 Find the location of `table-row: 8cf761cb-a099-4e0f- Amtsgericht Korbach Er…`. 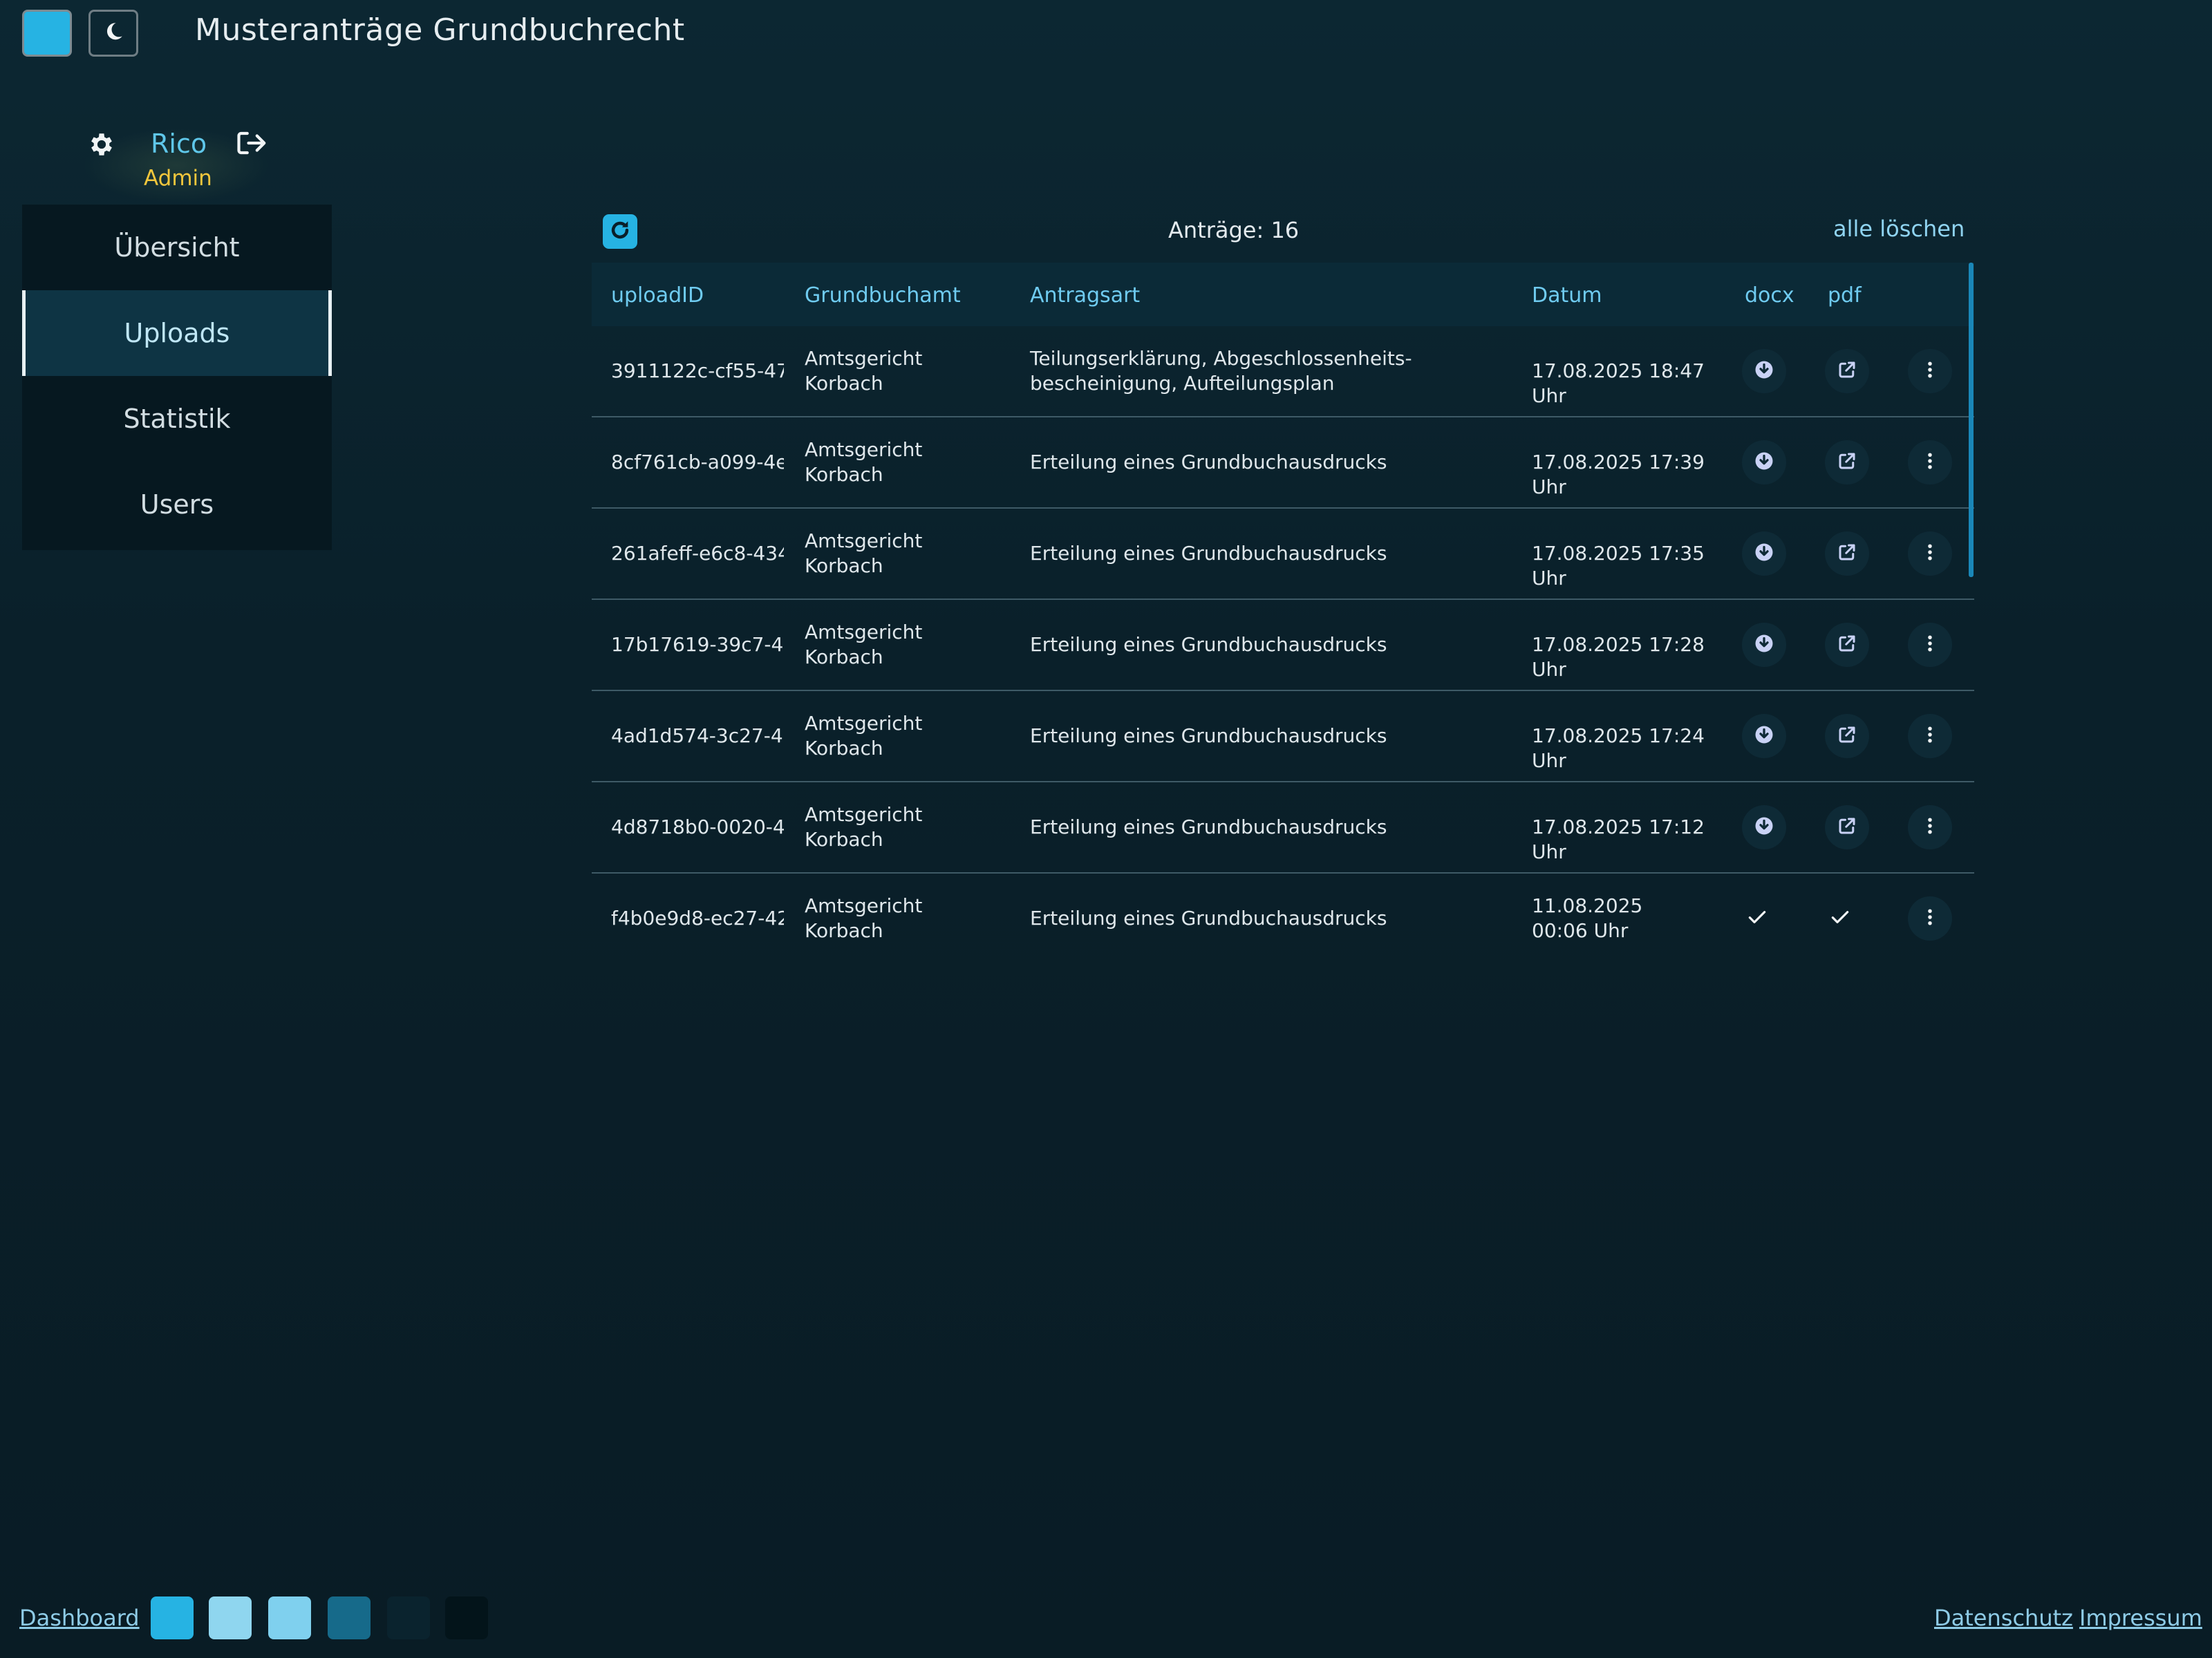

table-row: 8cf761cb-a099-4e0f- Amtsgericht Korbach Er… is located at coordinates (1283, 463).